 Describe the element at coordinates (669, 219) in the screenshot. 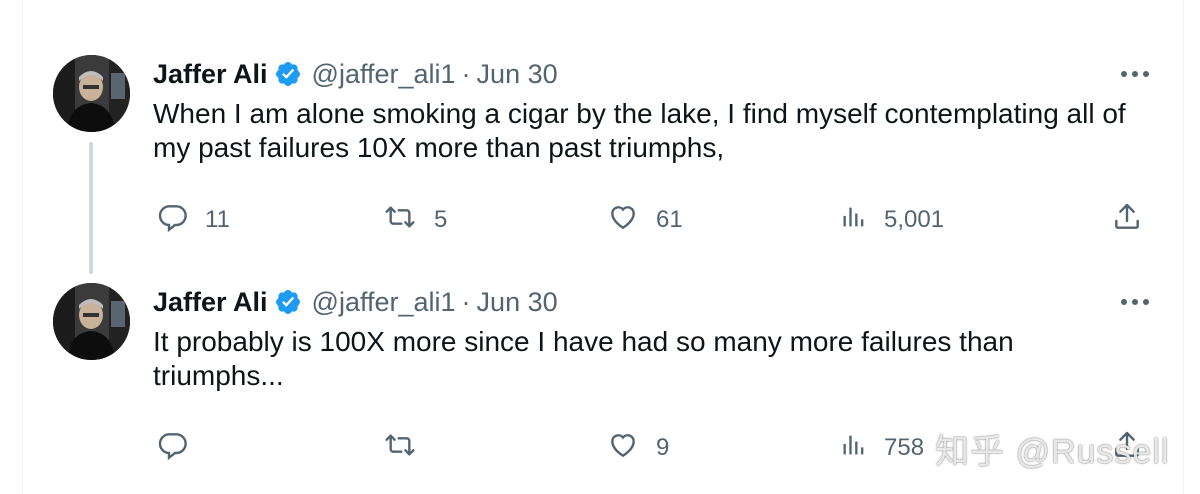

I see `like-count: 61` at that location.